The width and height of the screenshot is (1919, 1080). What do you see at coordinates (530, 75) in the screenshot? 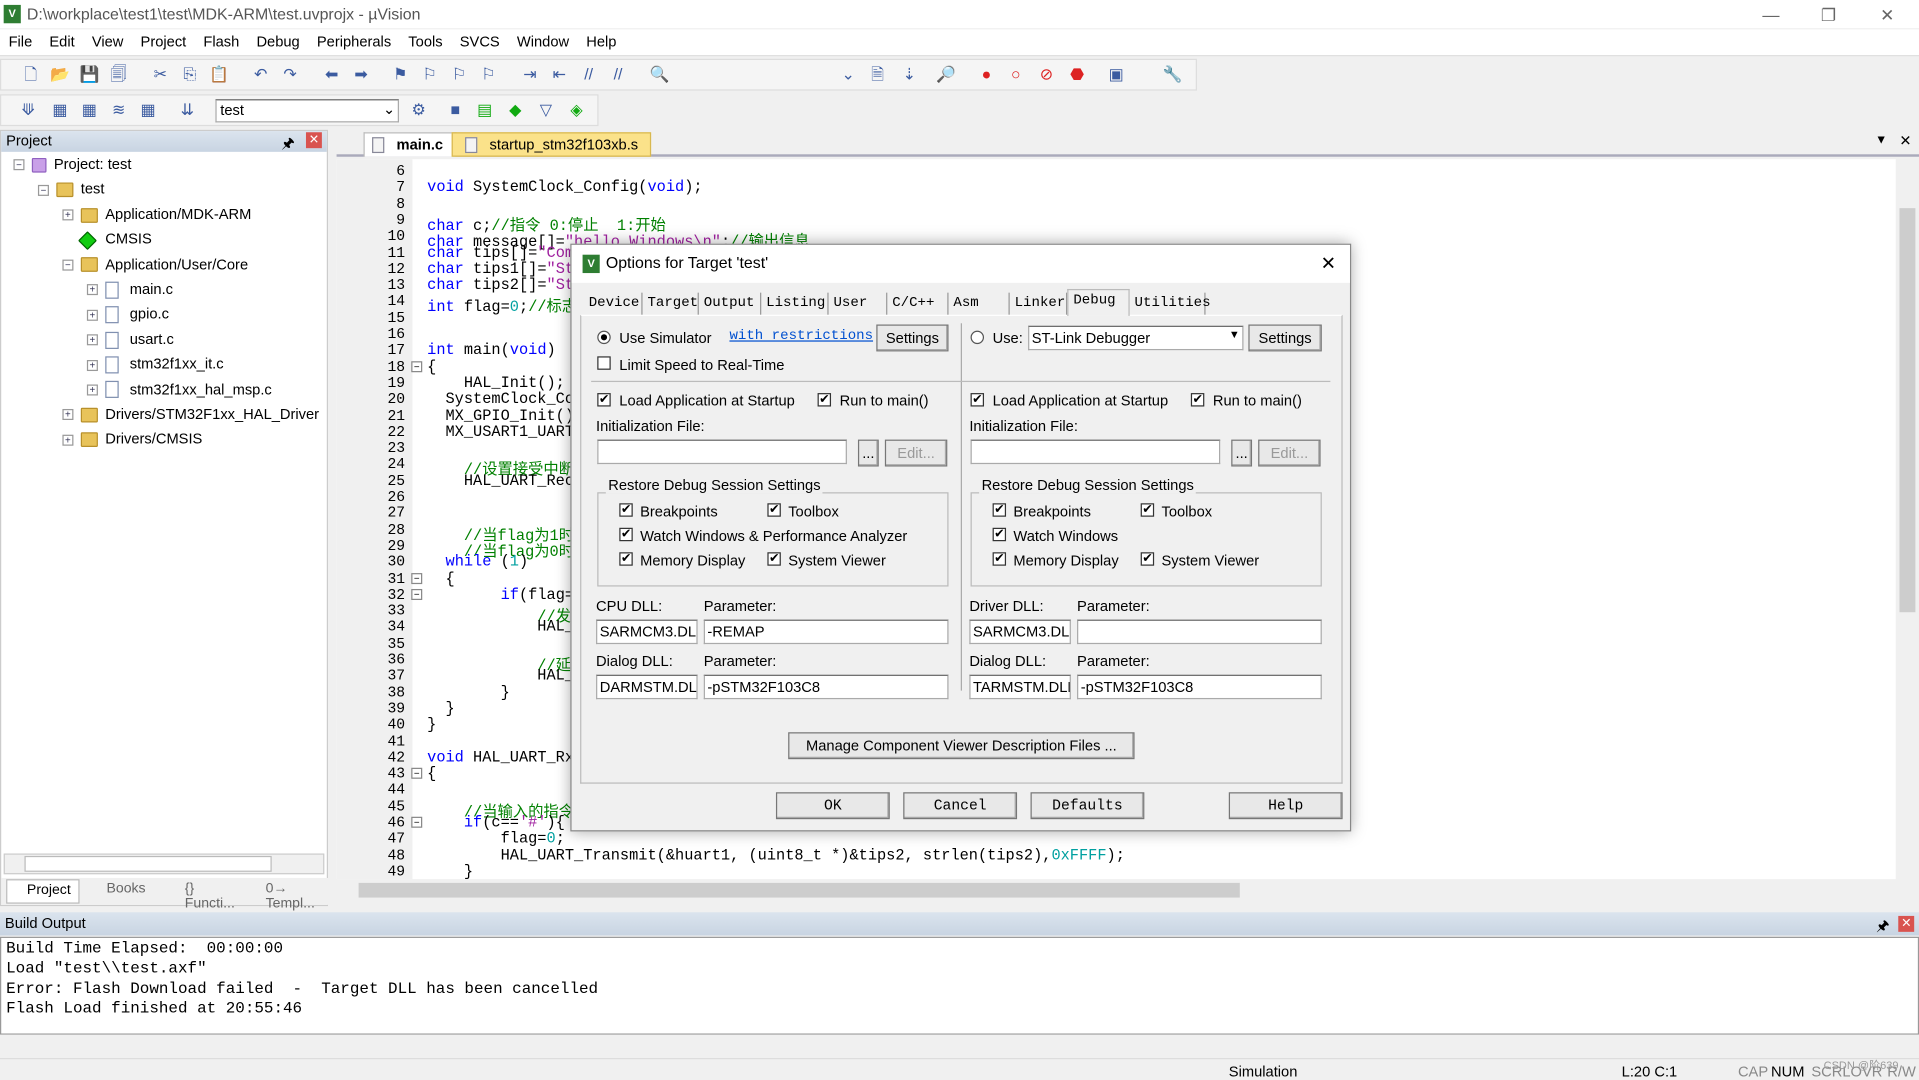
I see `indent-icon: ⇥` at bounding box center [530, 75].